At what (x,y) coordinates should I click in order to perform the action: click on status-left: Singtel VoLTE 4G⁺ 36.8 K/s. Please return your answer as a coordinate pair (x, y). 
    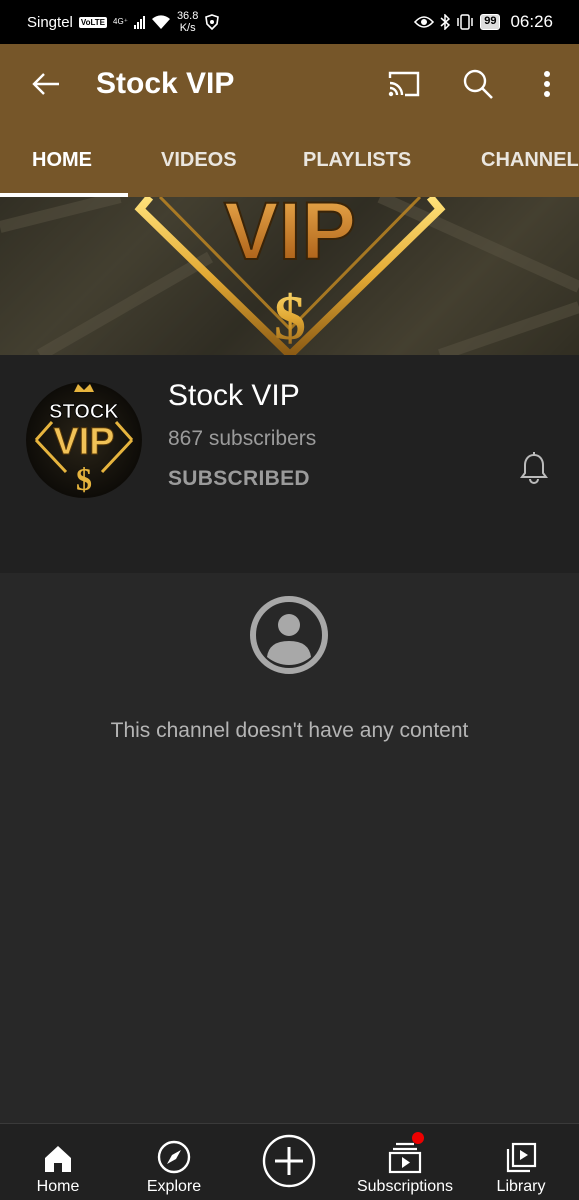
    Looking at the image, I should click on (123, 22).